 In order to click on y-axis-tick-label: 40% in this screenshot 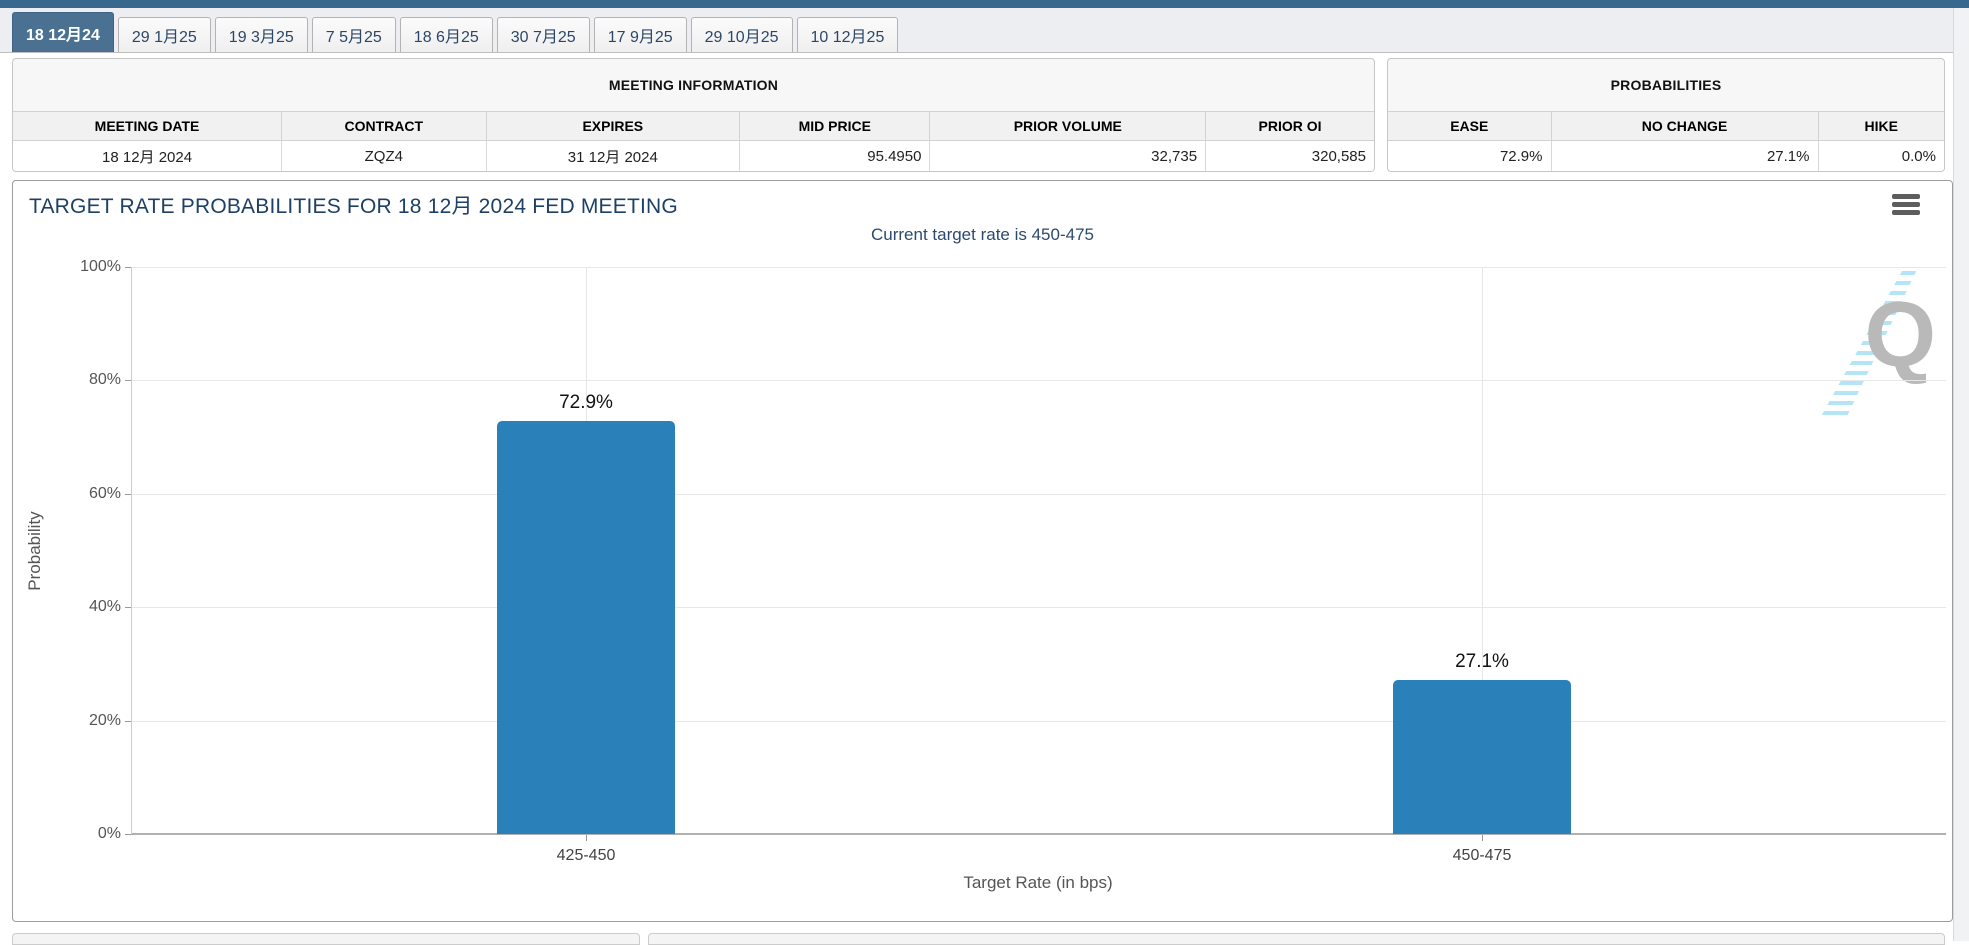, I will do `click(104, 607)`.